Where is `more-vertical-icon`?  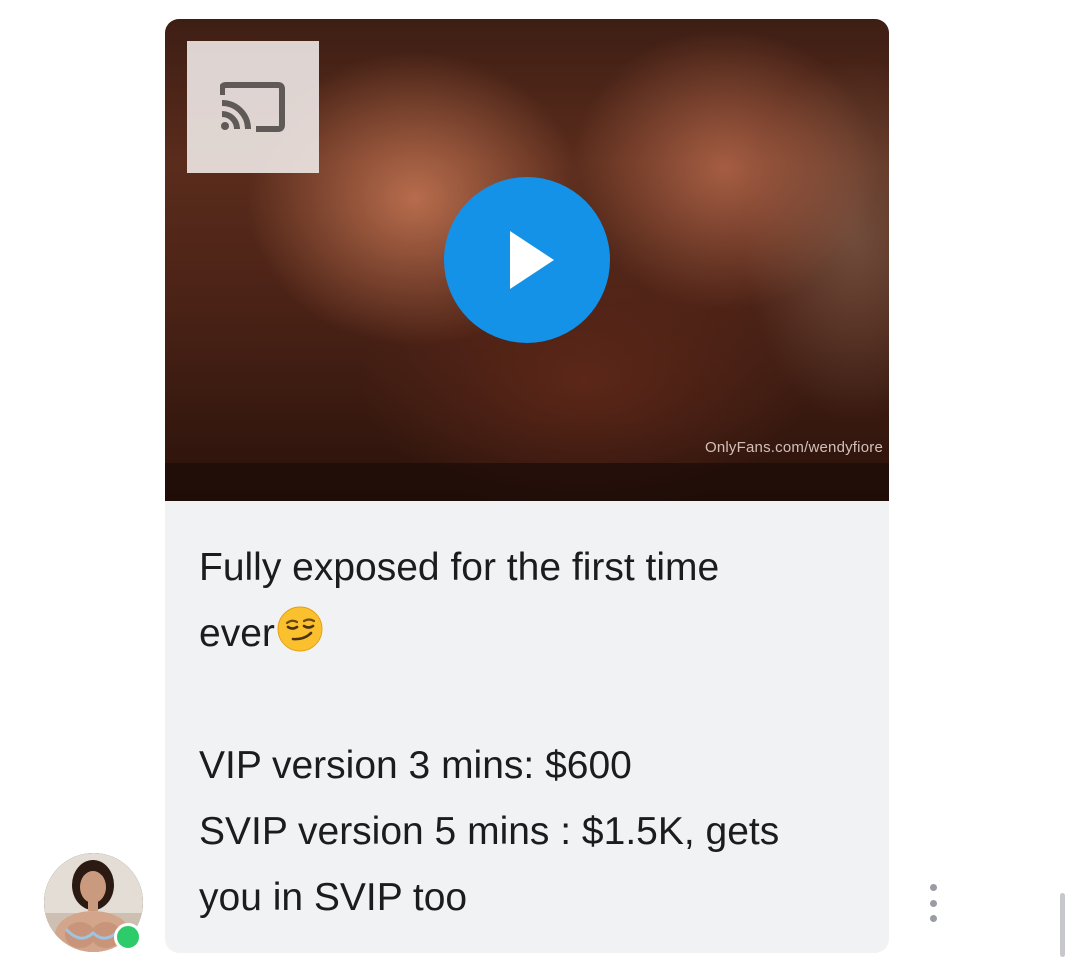
more-vertical-icon is located at coordinates (933, 887).